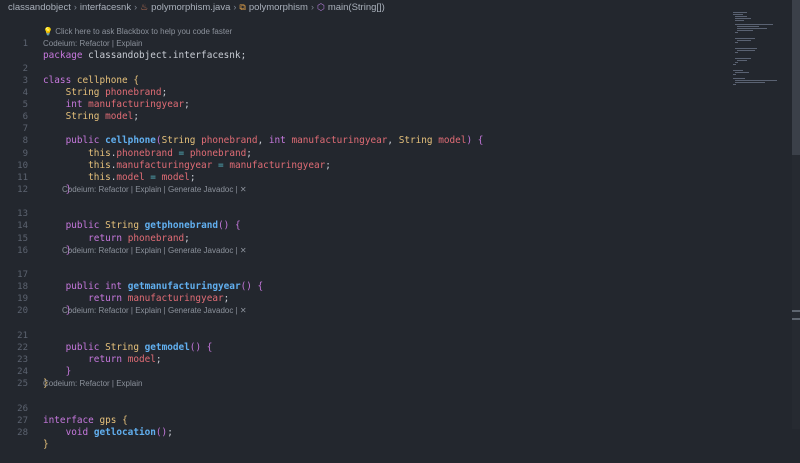  What do you see at coordinates (320, 6) in the screenshot?
I see `method-symbol-icon: ⬡` at bounding box center [320, 6].